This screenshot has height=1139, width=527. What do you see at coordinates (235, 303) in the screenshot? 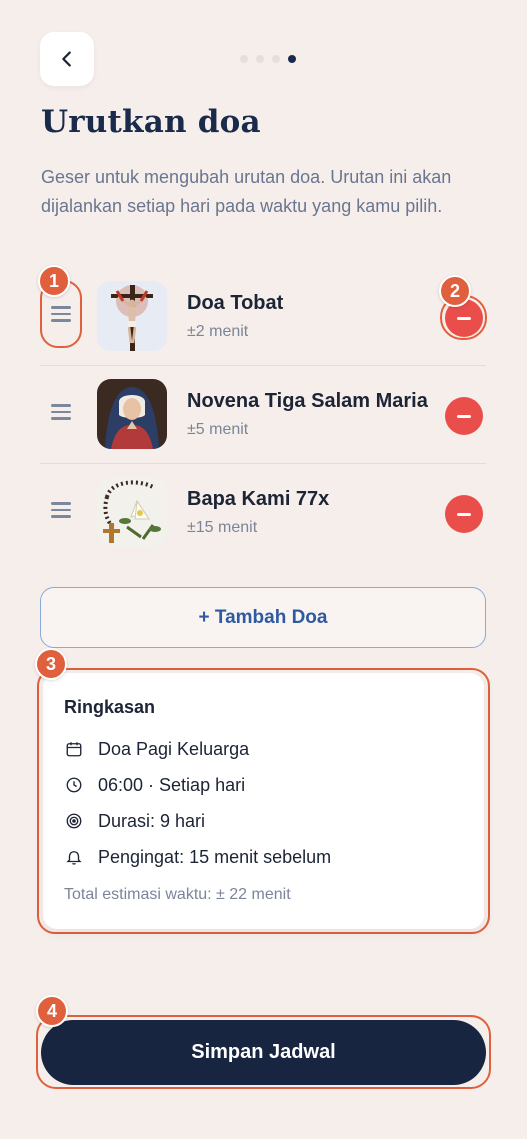
I see `prayer-name: Doa Tobat` at bounding box center [235, 303].